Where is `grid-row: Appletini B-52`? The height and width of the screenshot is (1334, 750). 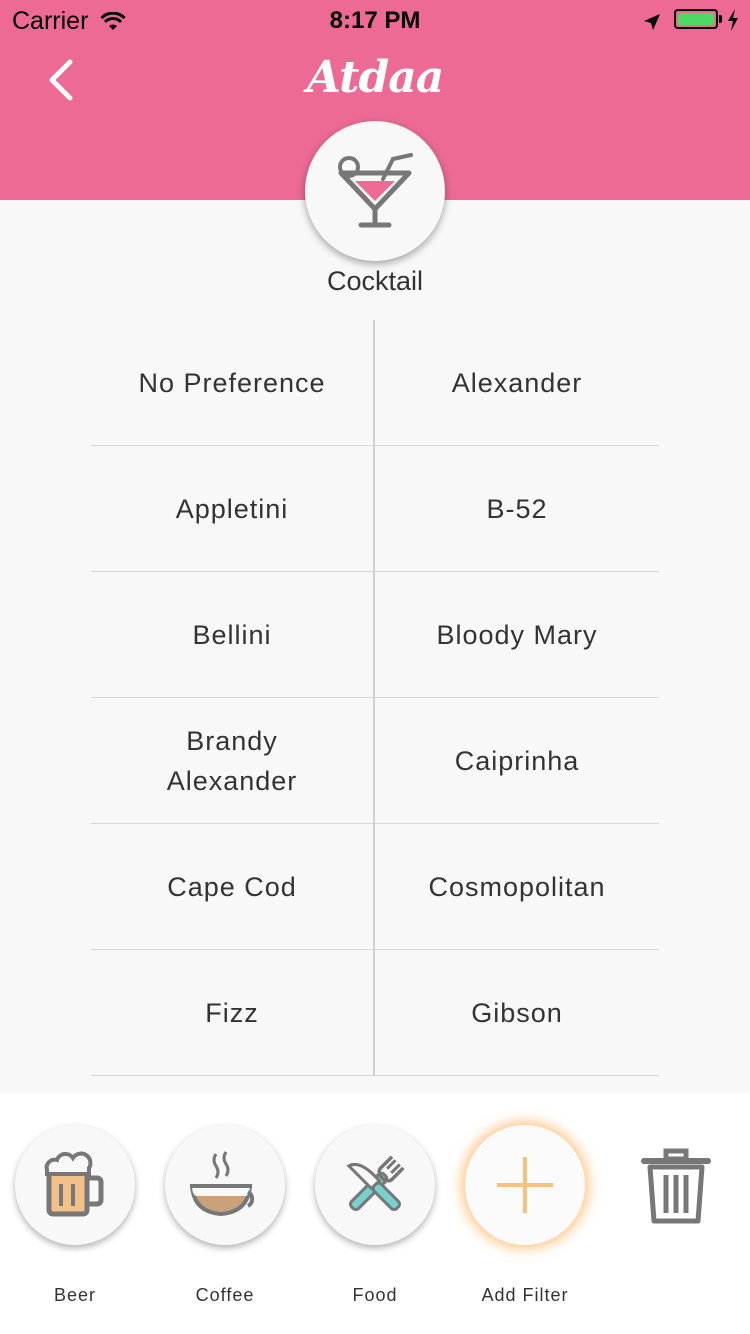
grid-row: Appletini B-52 is located at coordinates (375, 509).